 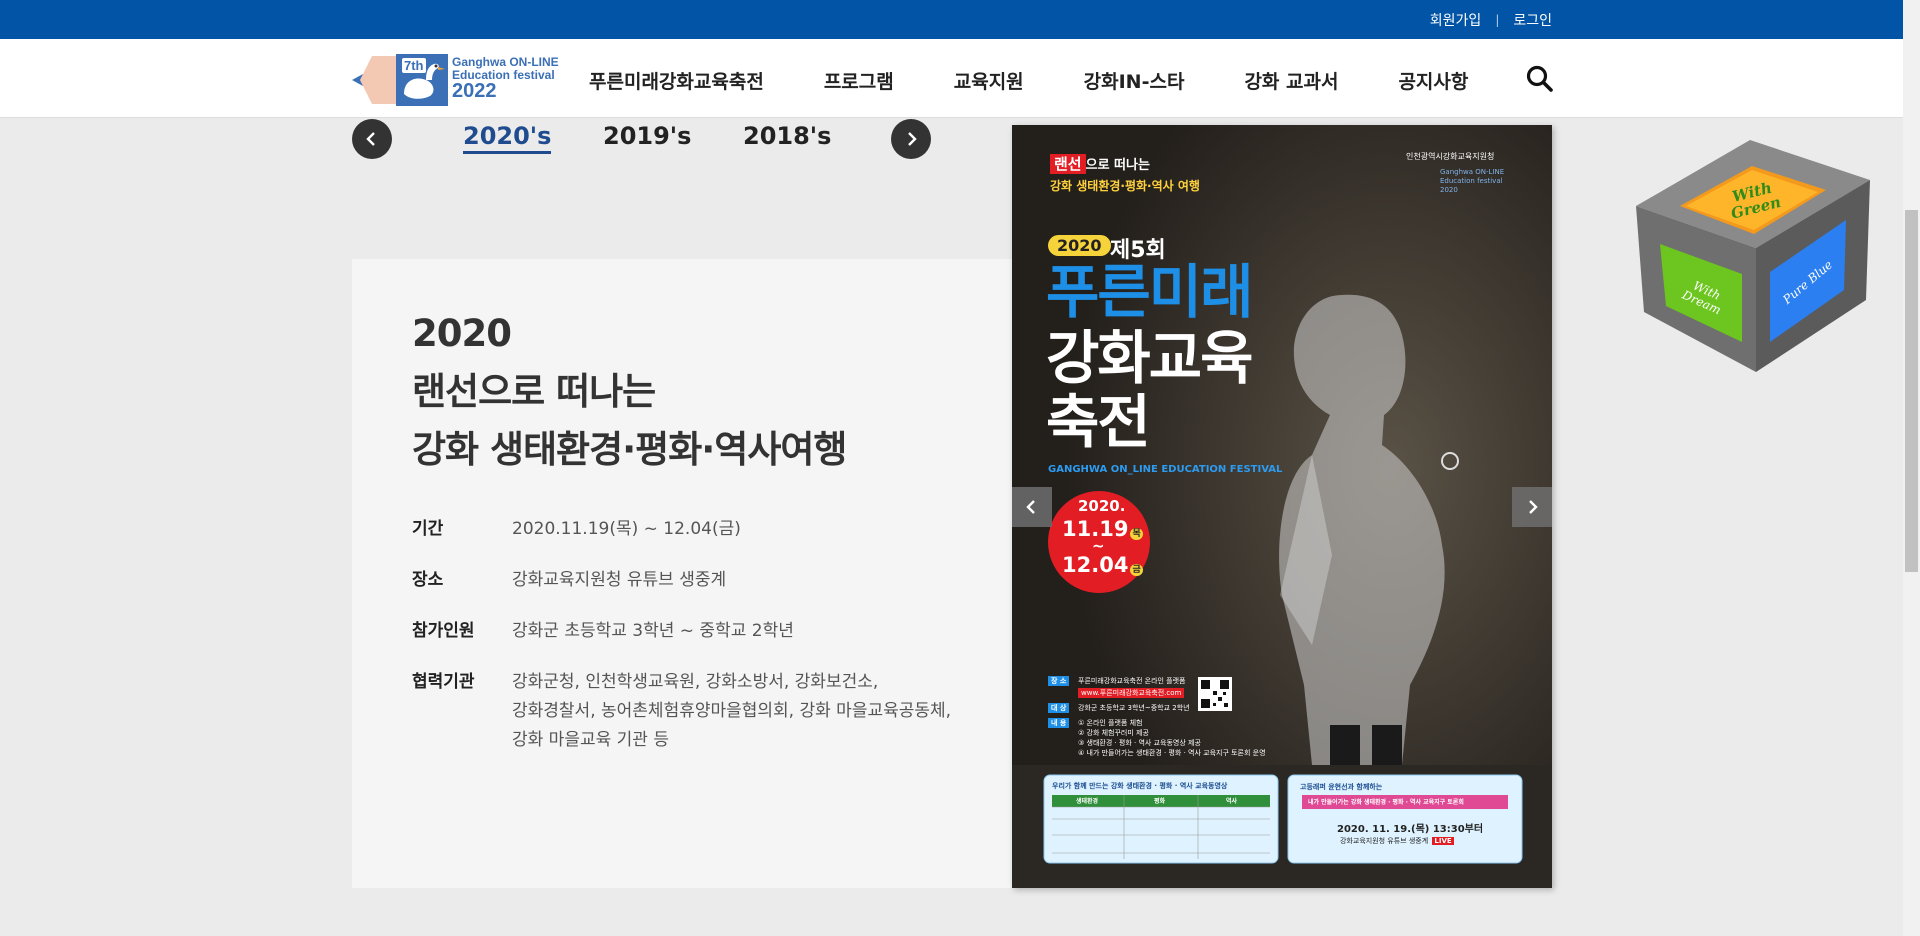 What do you see at coordinates (1433, 80) in the screenshot?
I see `nav-item-notice: 공지사항` at bounding box center [1433, 80].